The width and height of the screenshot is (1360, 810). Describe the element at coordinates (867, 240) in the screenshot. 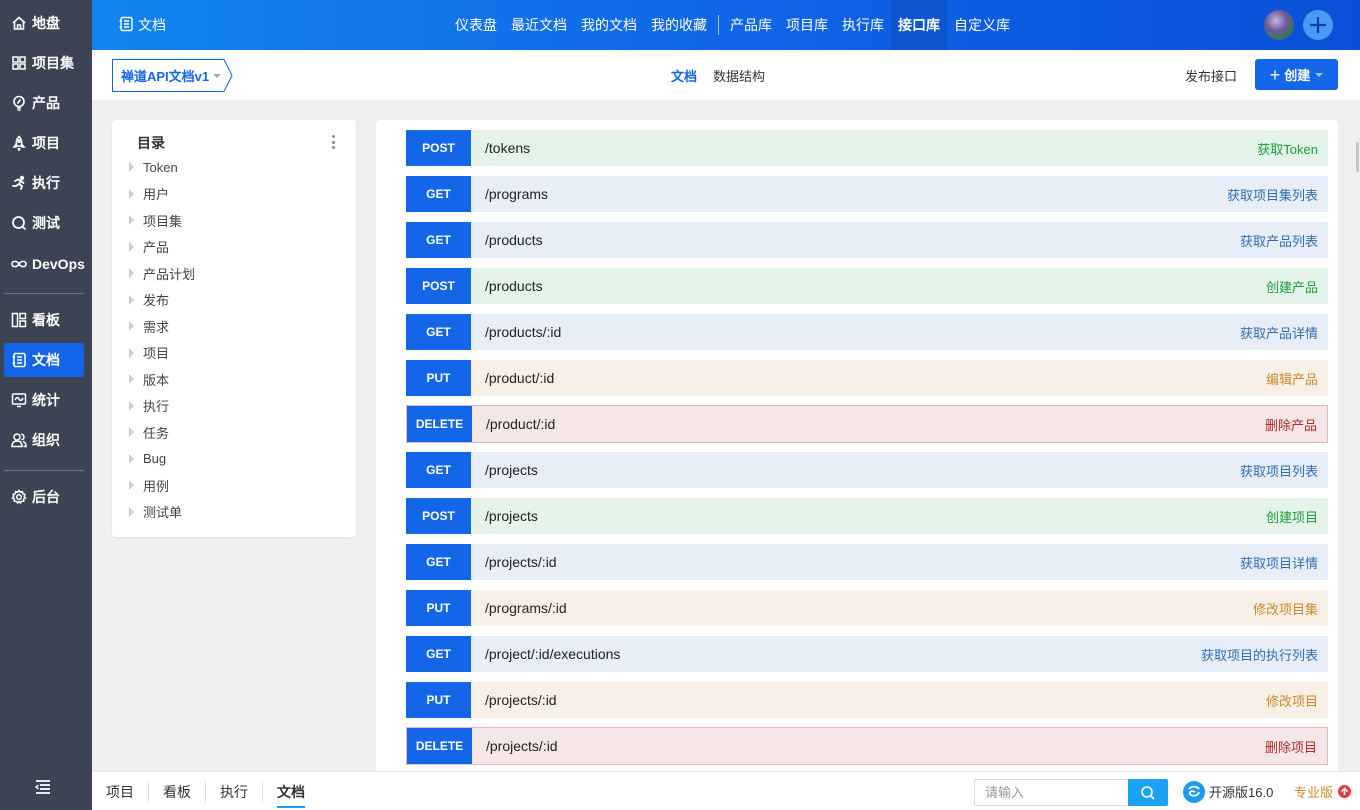

I see `api-row: GET/products 获取产品列表` at that location.